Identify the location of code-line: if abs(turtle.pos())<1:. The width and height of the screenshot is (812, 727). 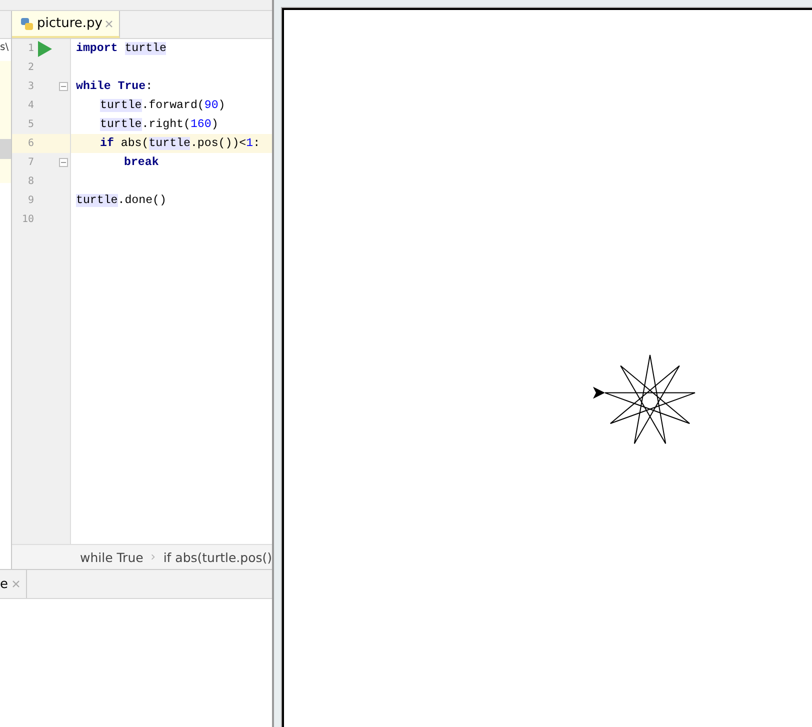
(180, 143).